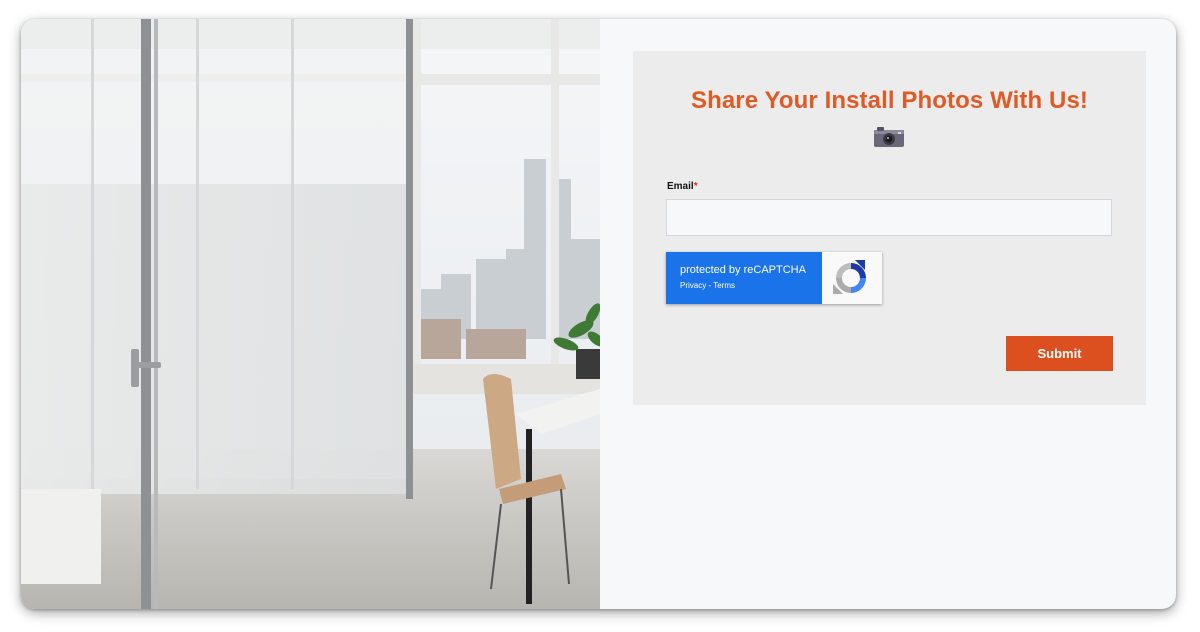 The image size is (1200, 632). I want to click on recaptcha-protected-text: protected by reCAPTCHA, so click(743, 270).